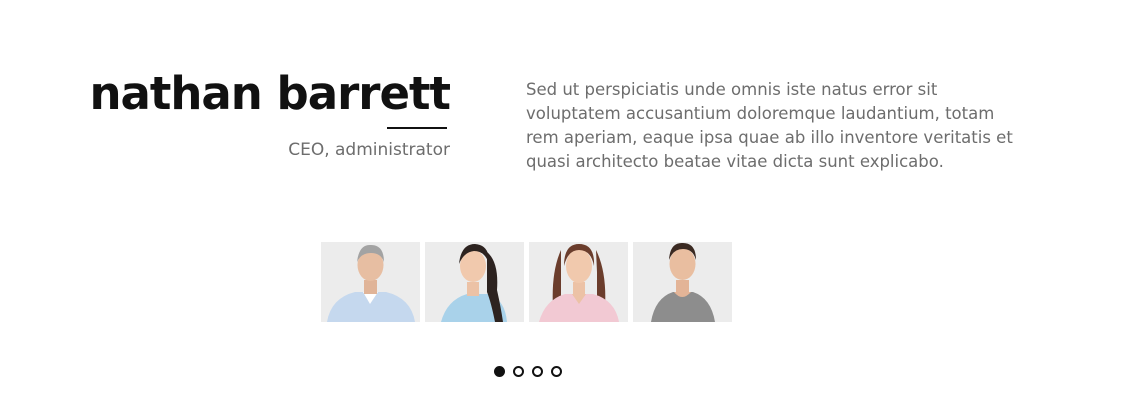 The image size is (1122, 407). Describe the element at coordinates (270, 93) in the screenshot. I see `person-name: nathan barrett` at that location.